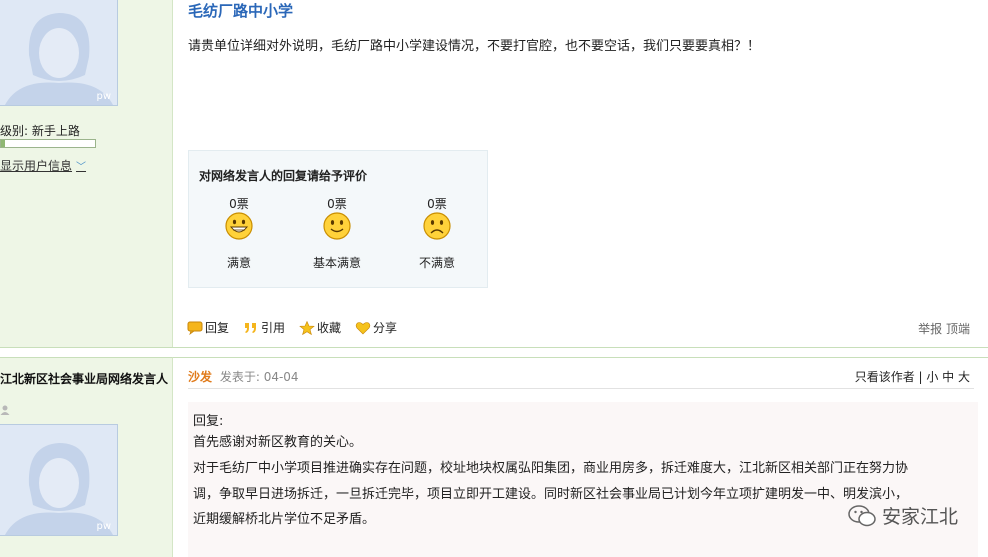  Describe the element at coordinates (48, 143) in the screenshot. I see `level-progress` at that location.